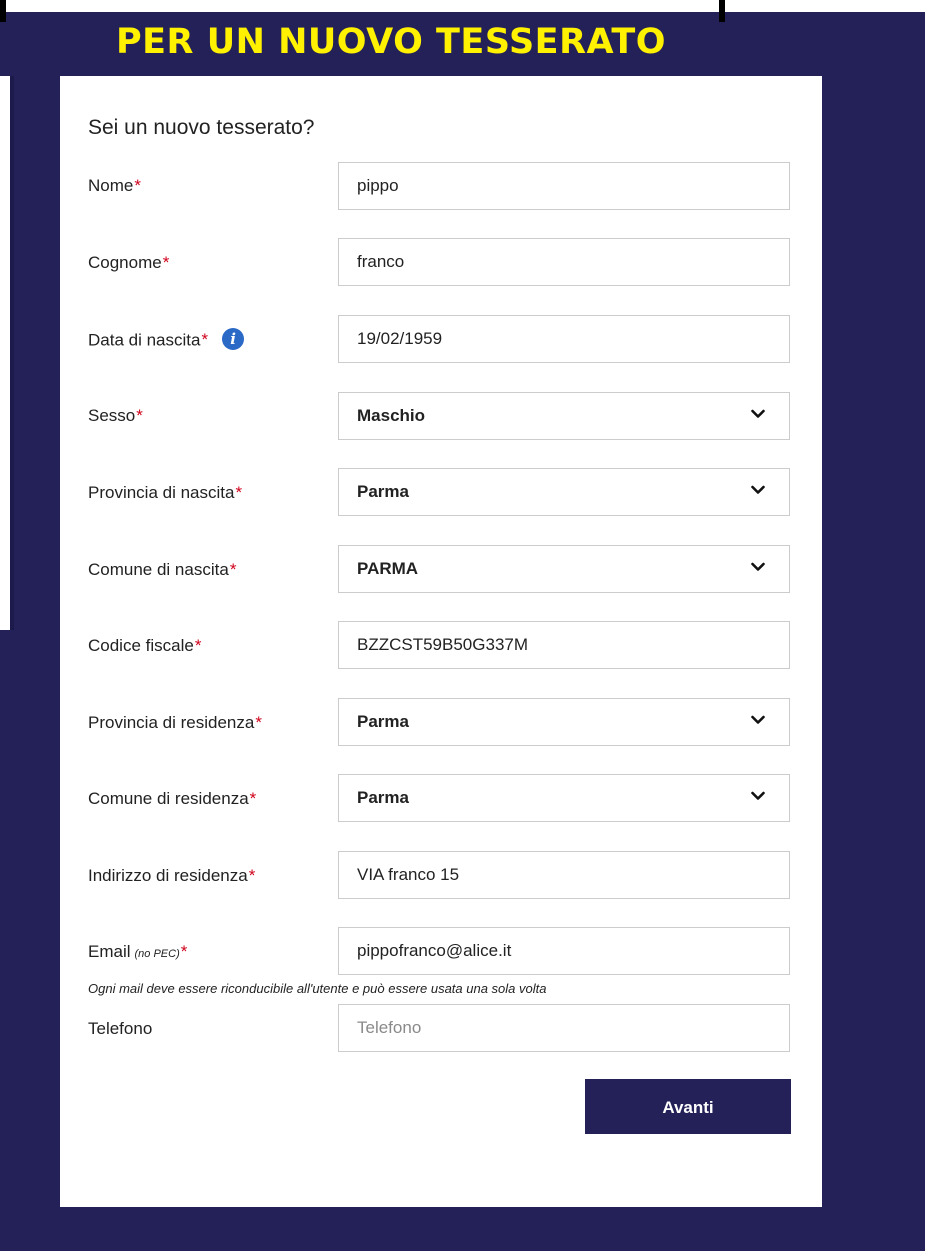 Image resolution: width=925 pixels, height=1251 pixels. I want to click on data-nascita-input, so click(564, 339).